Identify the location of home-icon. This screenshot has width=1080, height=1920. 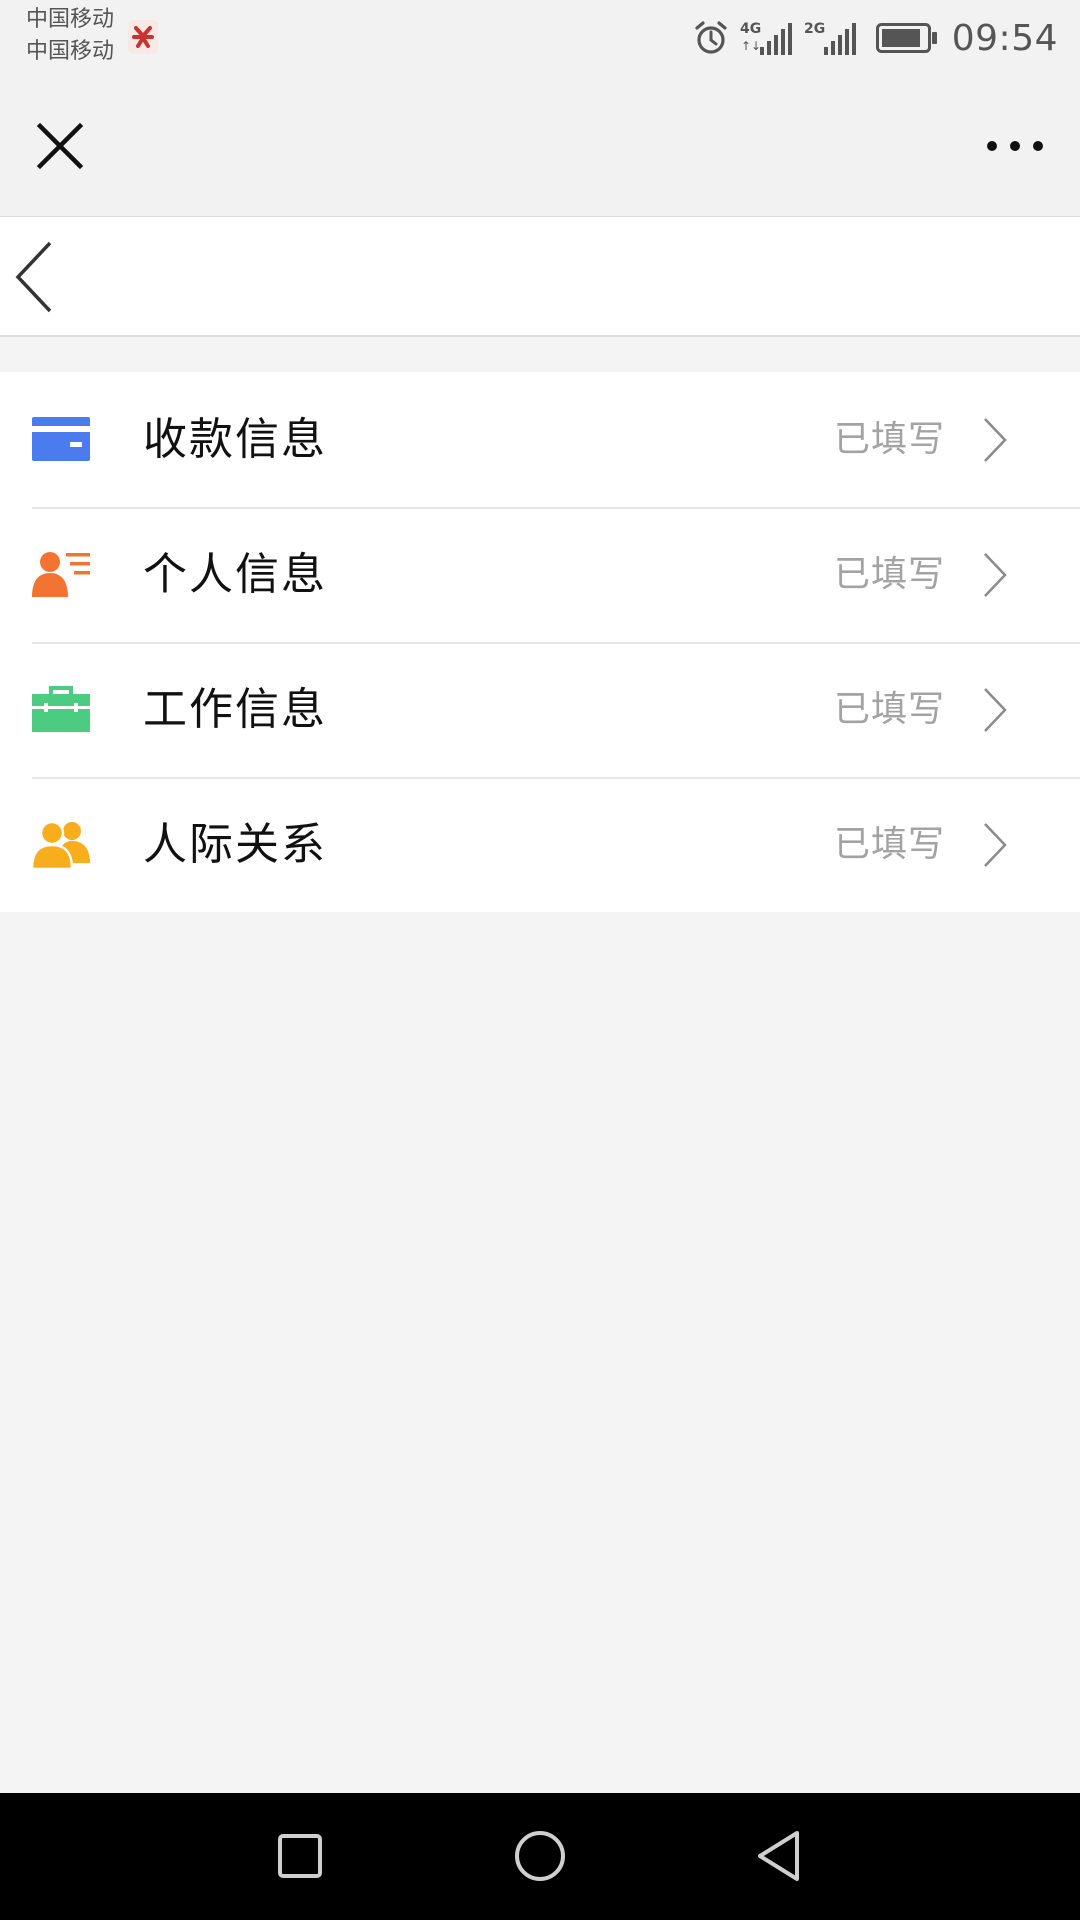
(540, 1856).